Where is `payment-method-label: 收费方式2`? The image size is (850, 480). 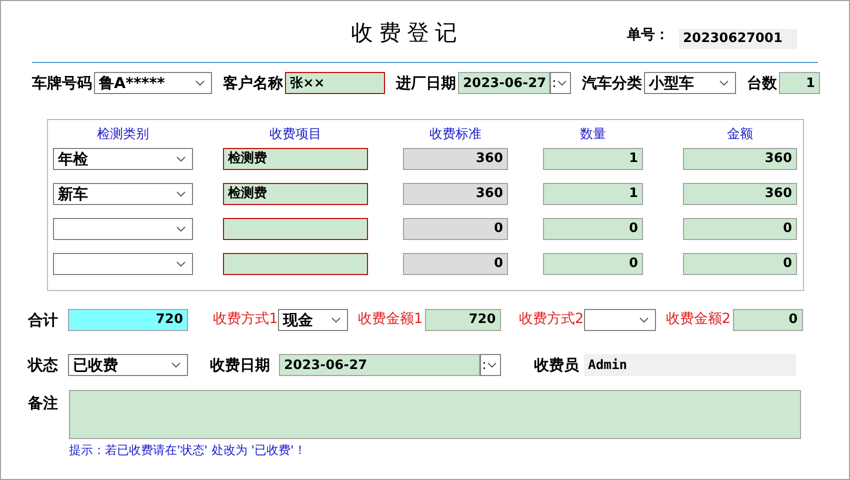
payment-method-label: 收费方式2 is located at coordinates (551, 320).